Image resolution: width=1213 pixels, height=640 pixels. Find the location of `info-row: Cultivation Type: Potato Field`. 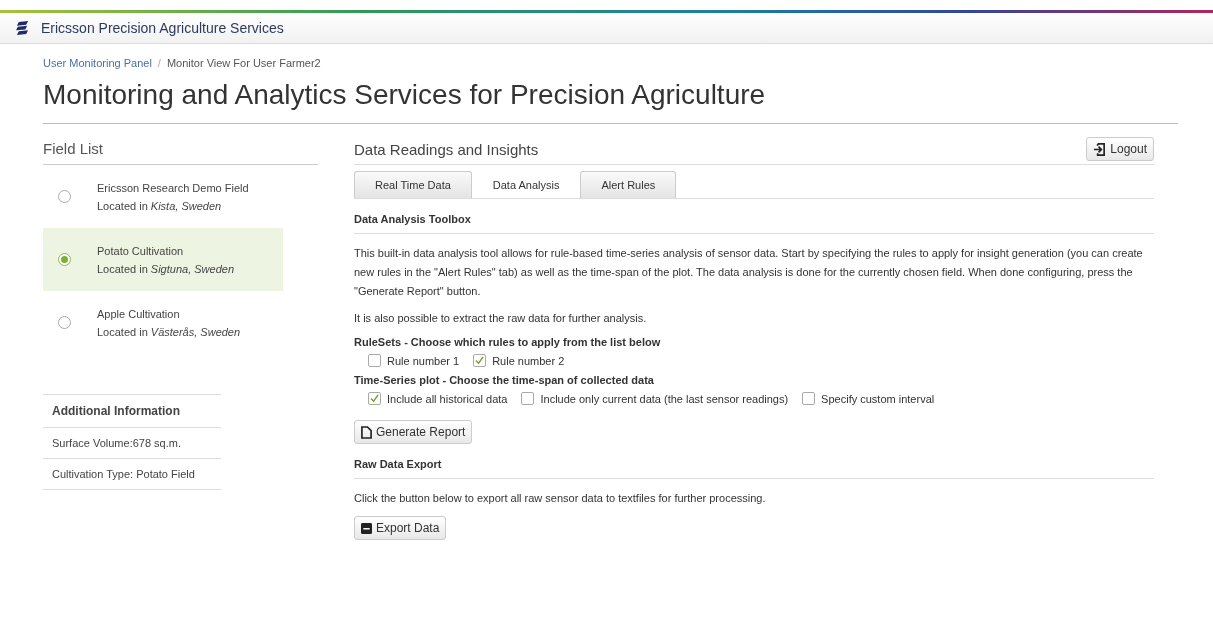

info-row: Cultivation Type: Potato Field is located at coordinates (132, 474).